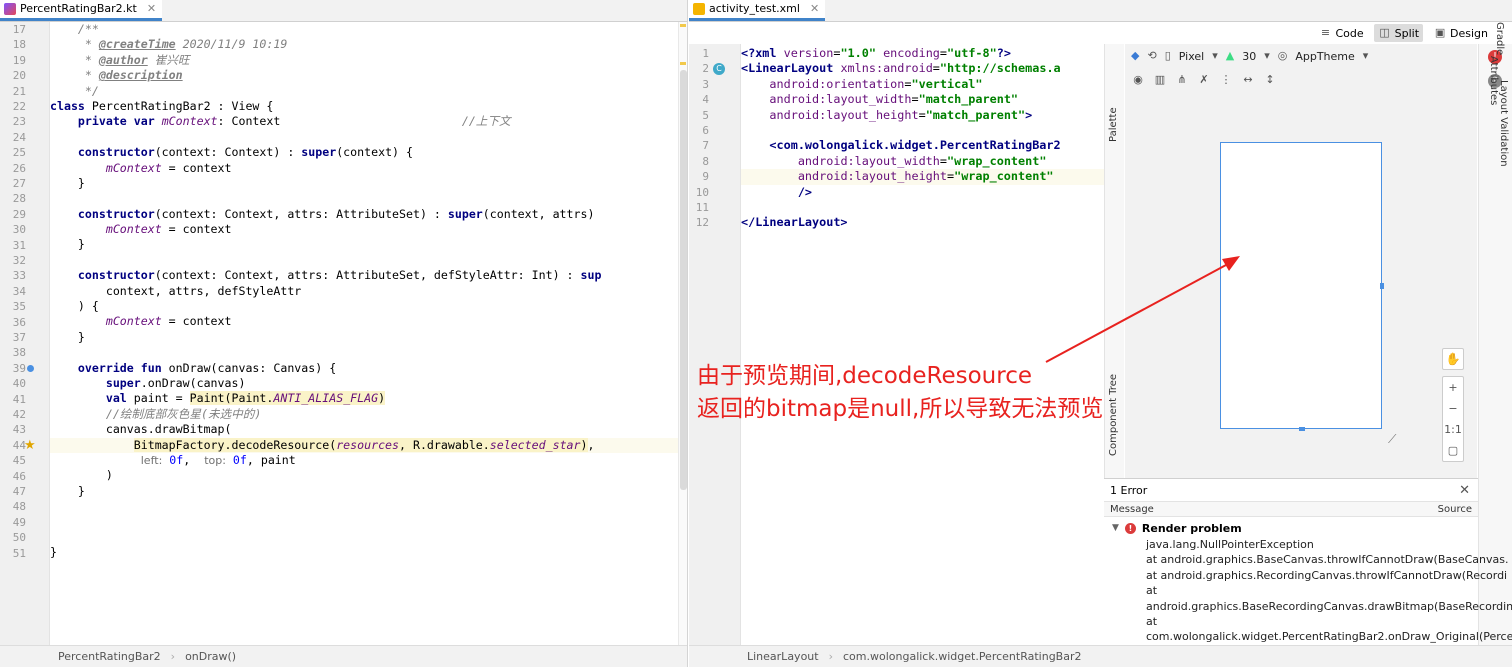 The width and height of the screenshot is (1512, 667). What do you see at coordinates (1151, 56) in the screenshot?
I see `rotate-icon: ⟲` at bounding box center [1151, 56].